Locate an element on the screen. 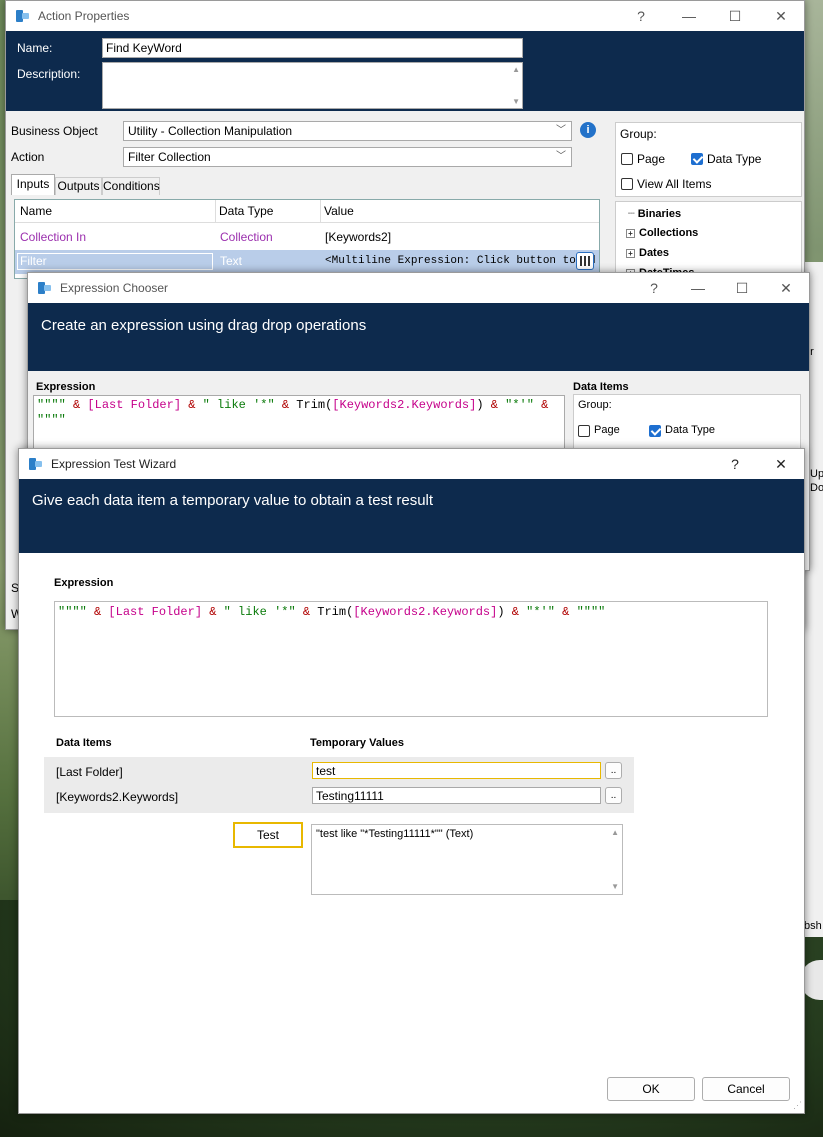 The width and height of the screenshot is (823, 1137). resize-grip-icon: ⋰ is located at coordinates (797, 1105).